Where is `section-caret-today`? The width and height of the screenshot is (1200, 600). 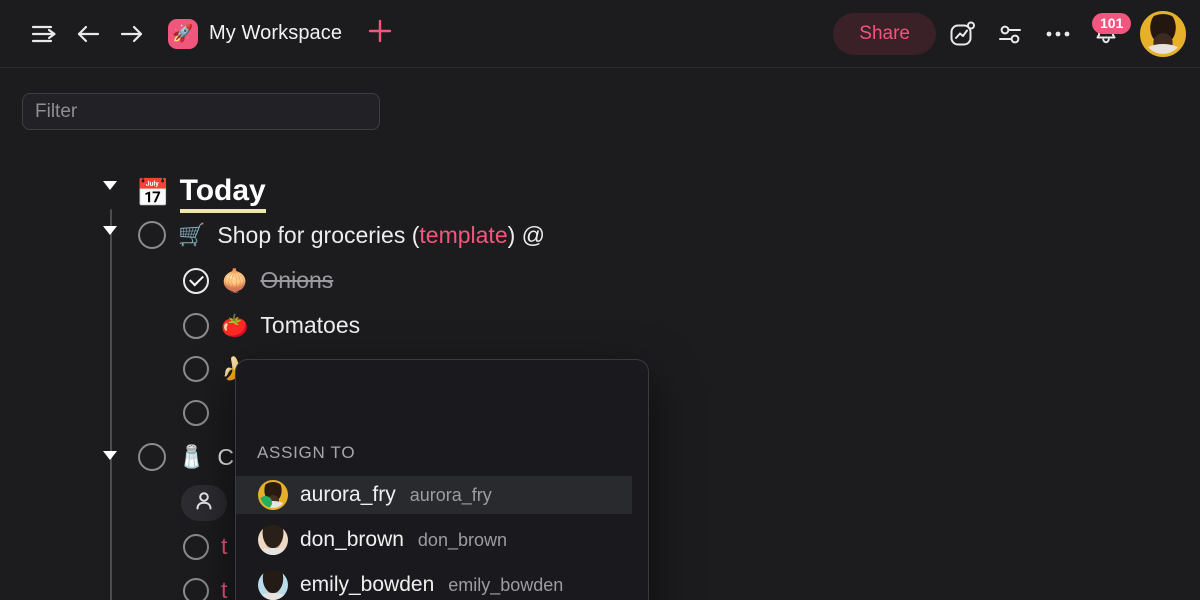
section-caret-today is located at coordinates (110, 185).